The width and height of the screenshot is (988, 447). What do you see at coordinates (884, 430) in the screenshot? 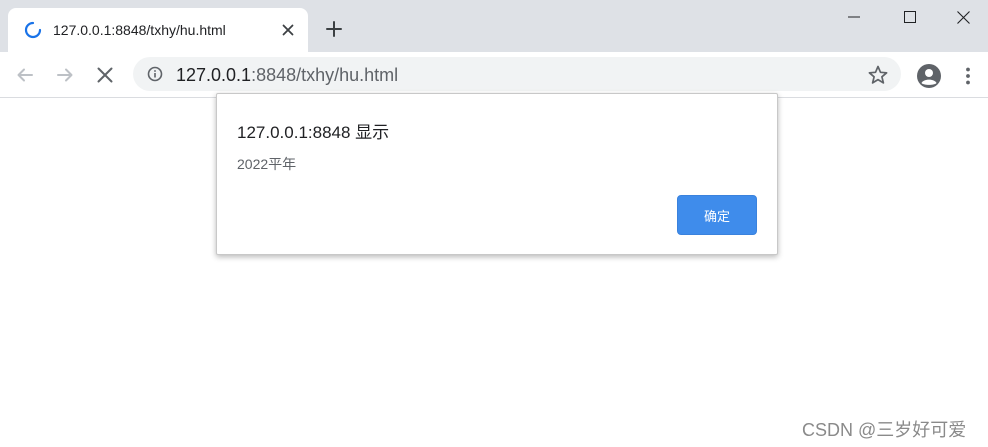
I see `watermark: CSDN @三岁好可爱` at bounding box center [884, 430].